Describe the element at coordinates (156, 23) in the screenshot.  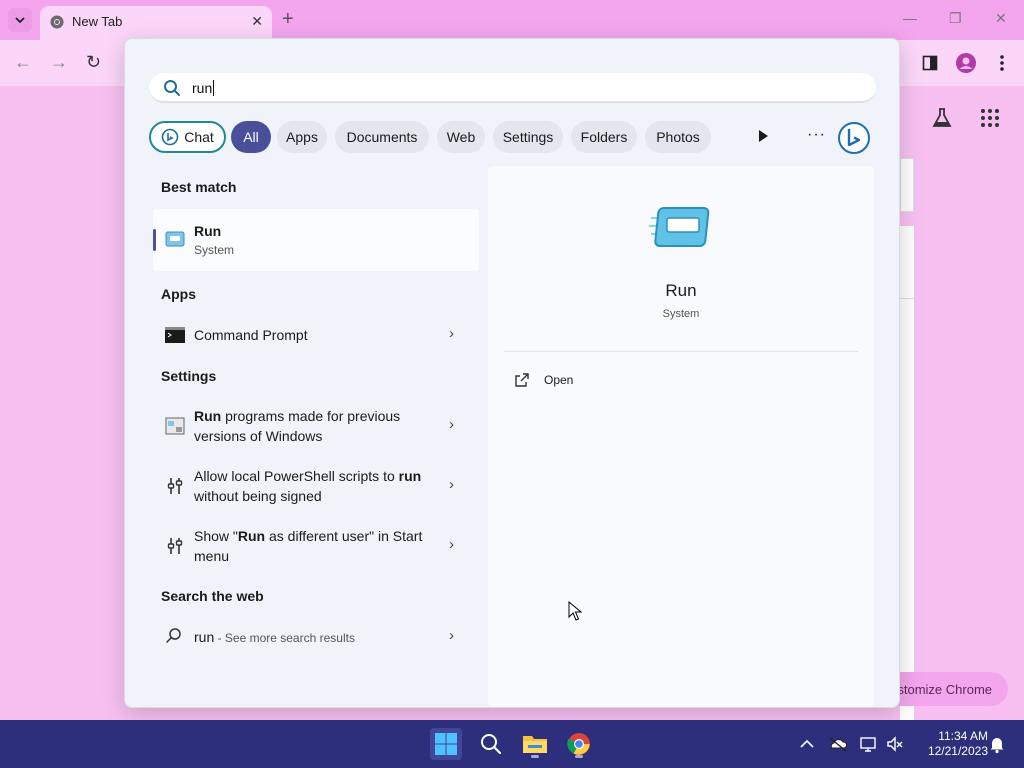
I see `browser-tab: New Tab ✕` at that location.